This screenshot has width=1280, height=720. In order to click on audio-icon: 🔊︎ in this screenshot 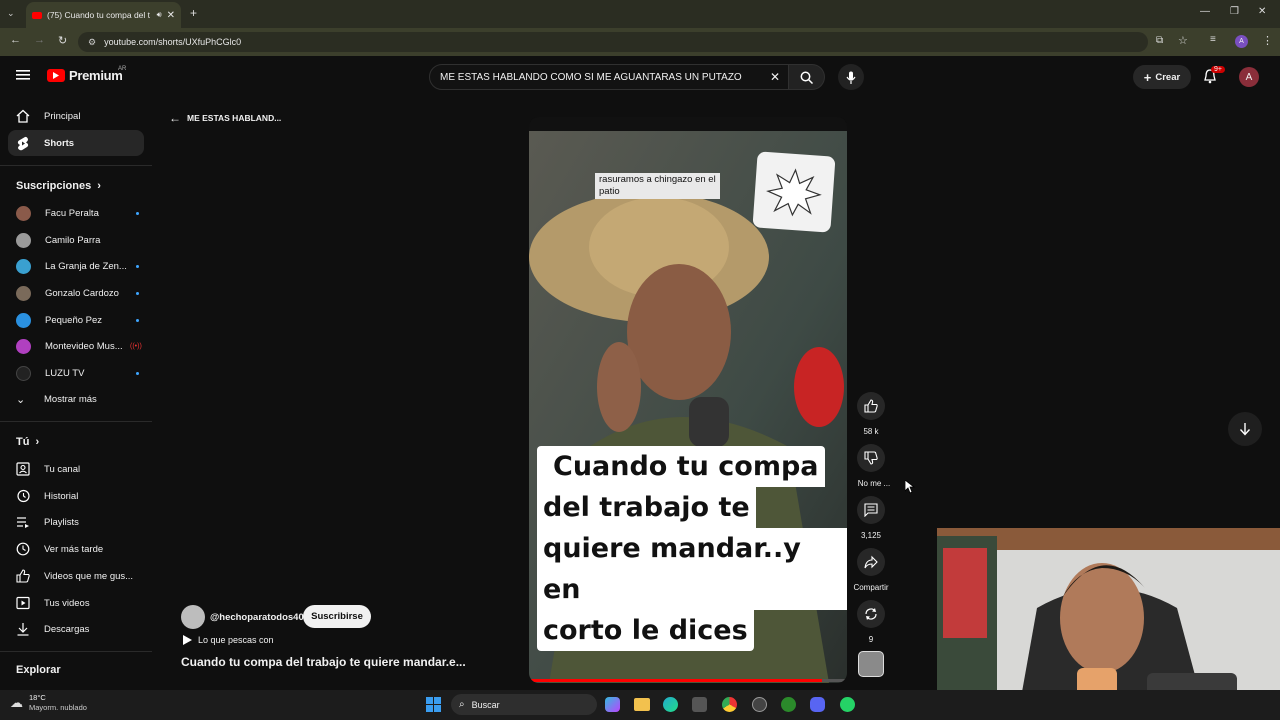, I will do `click(159, 14)`.